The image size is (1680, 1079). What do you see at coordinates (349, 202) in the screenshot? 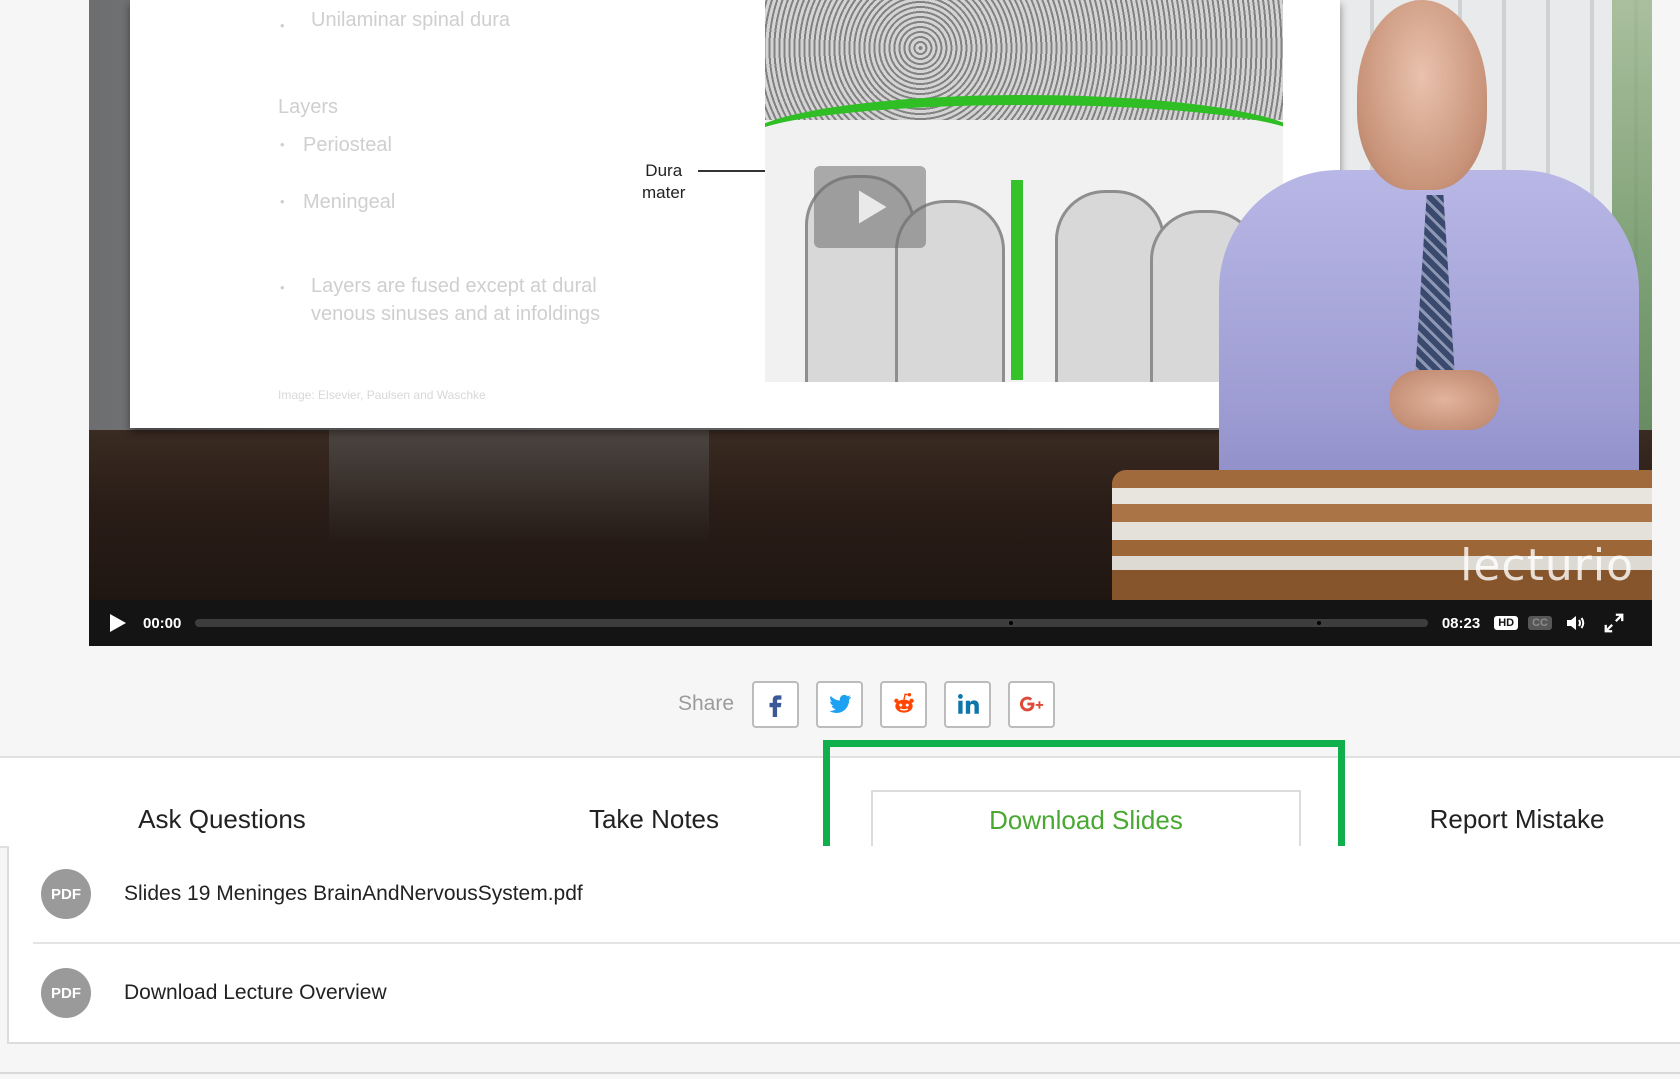
I see `slide-layer-item: Meningeal` at bounding box center [349, 202].